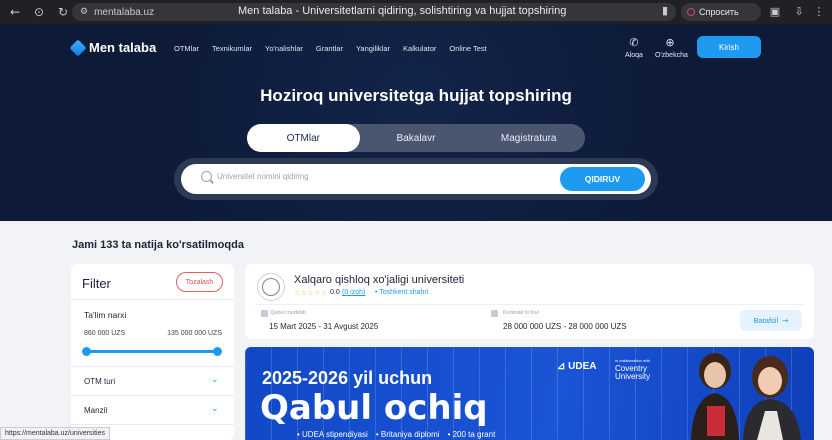 The width and height of the screenshot is (832, 440). What do you see at coordinates (123, 47) in the screenshot?
I see `brand-name: Men talaba` at bounding box center [123, 47].